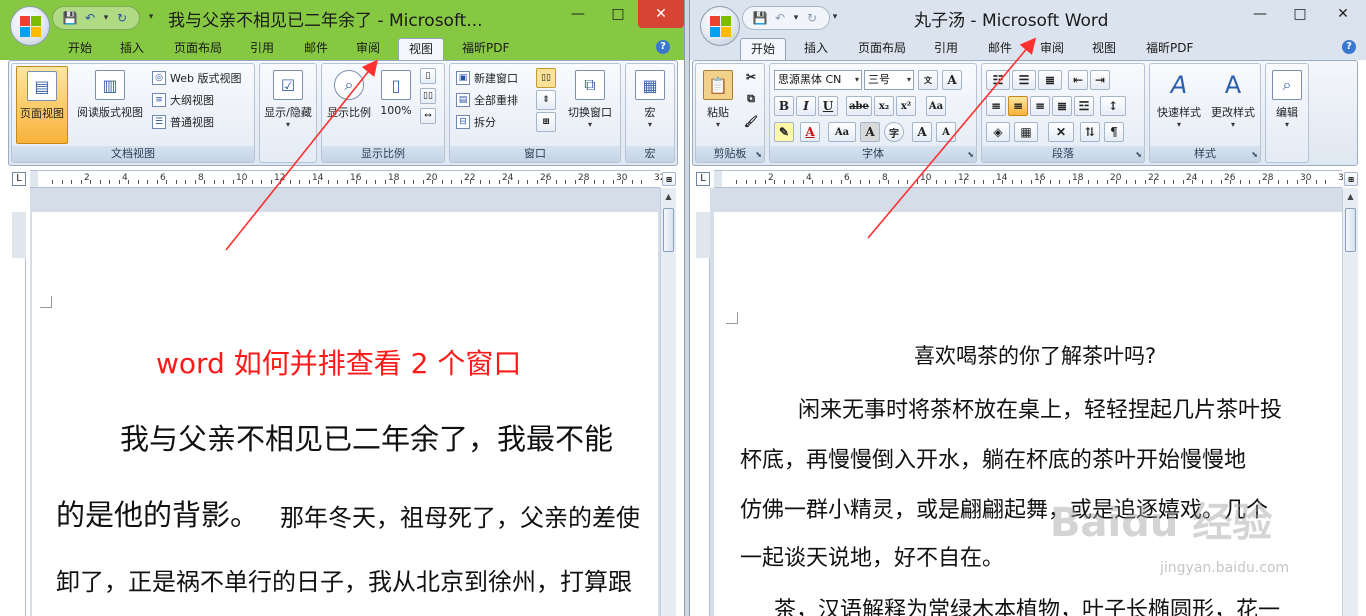 The image size is (1366, 616). Describe the element at coordinates (1179, 105) in the screenshot. I see `quick-styles-button: A 快速样式 ▾` at that location.